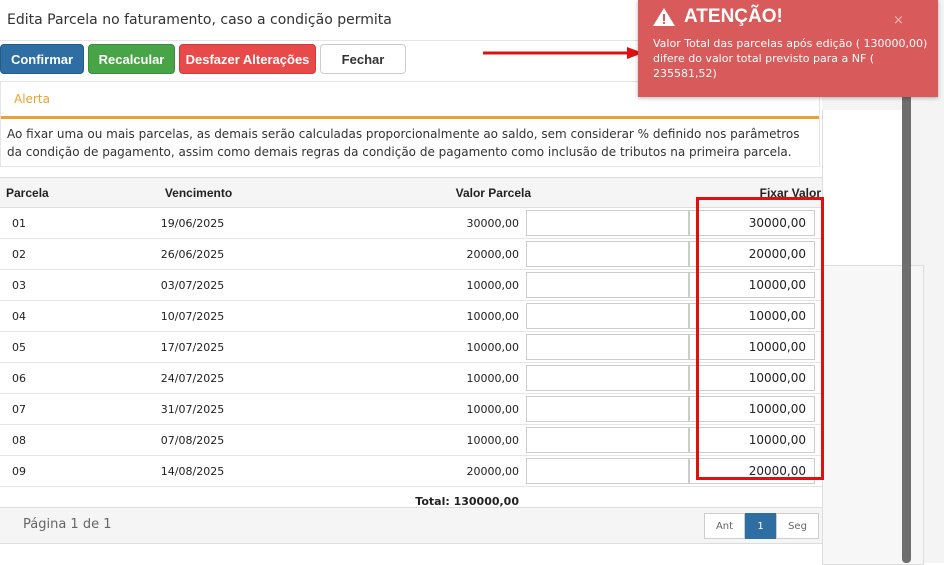 This screenshot has width=944, height=565. Describe the element at coordinates (898, 20) in the screenshot. I see `toast-close-icon: ×` at that location.